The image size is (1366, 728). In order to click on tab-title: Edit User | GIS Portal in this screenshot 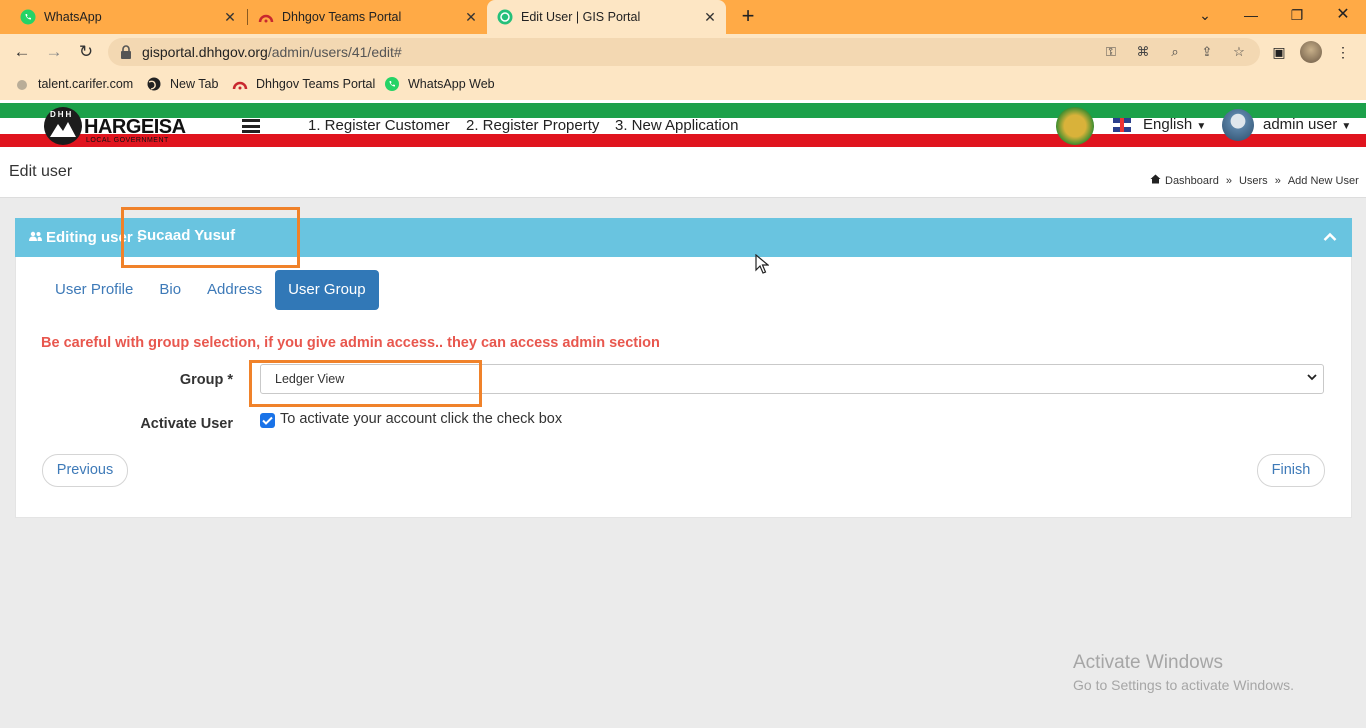, I will do `click(581, 17)`.